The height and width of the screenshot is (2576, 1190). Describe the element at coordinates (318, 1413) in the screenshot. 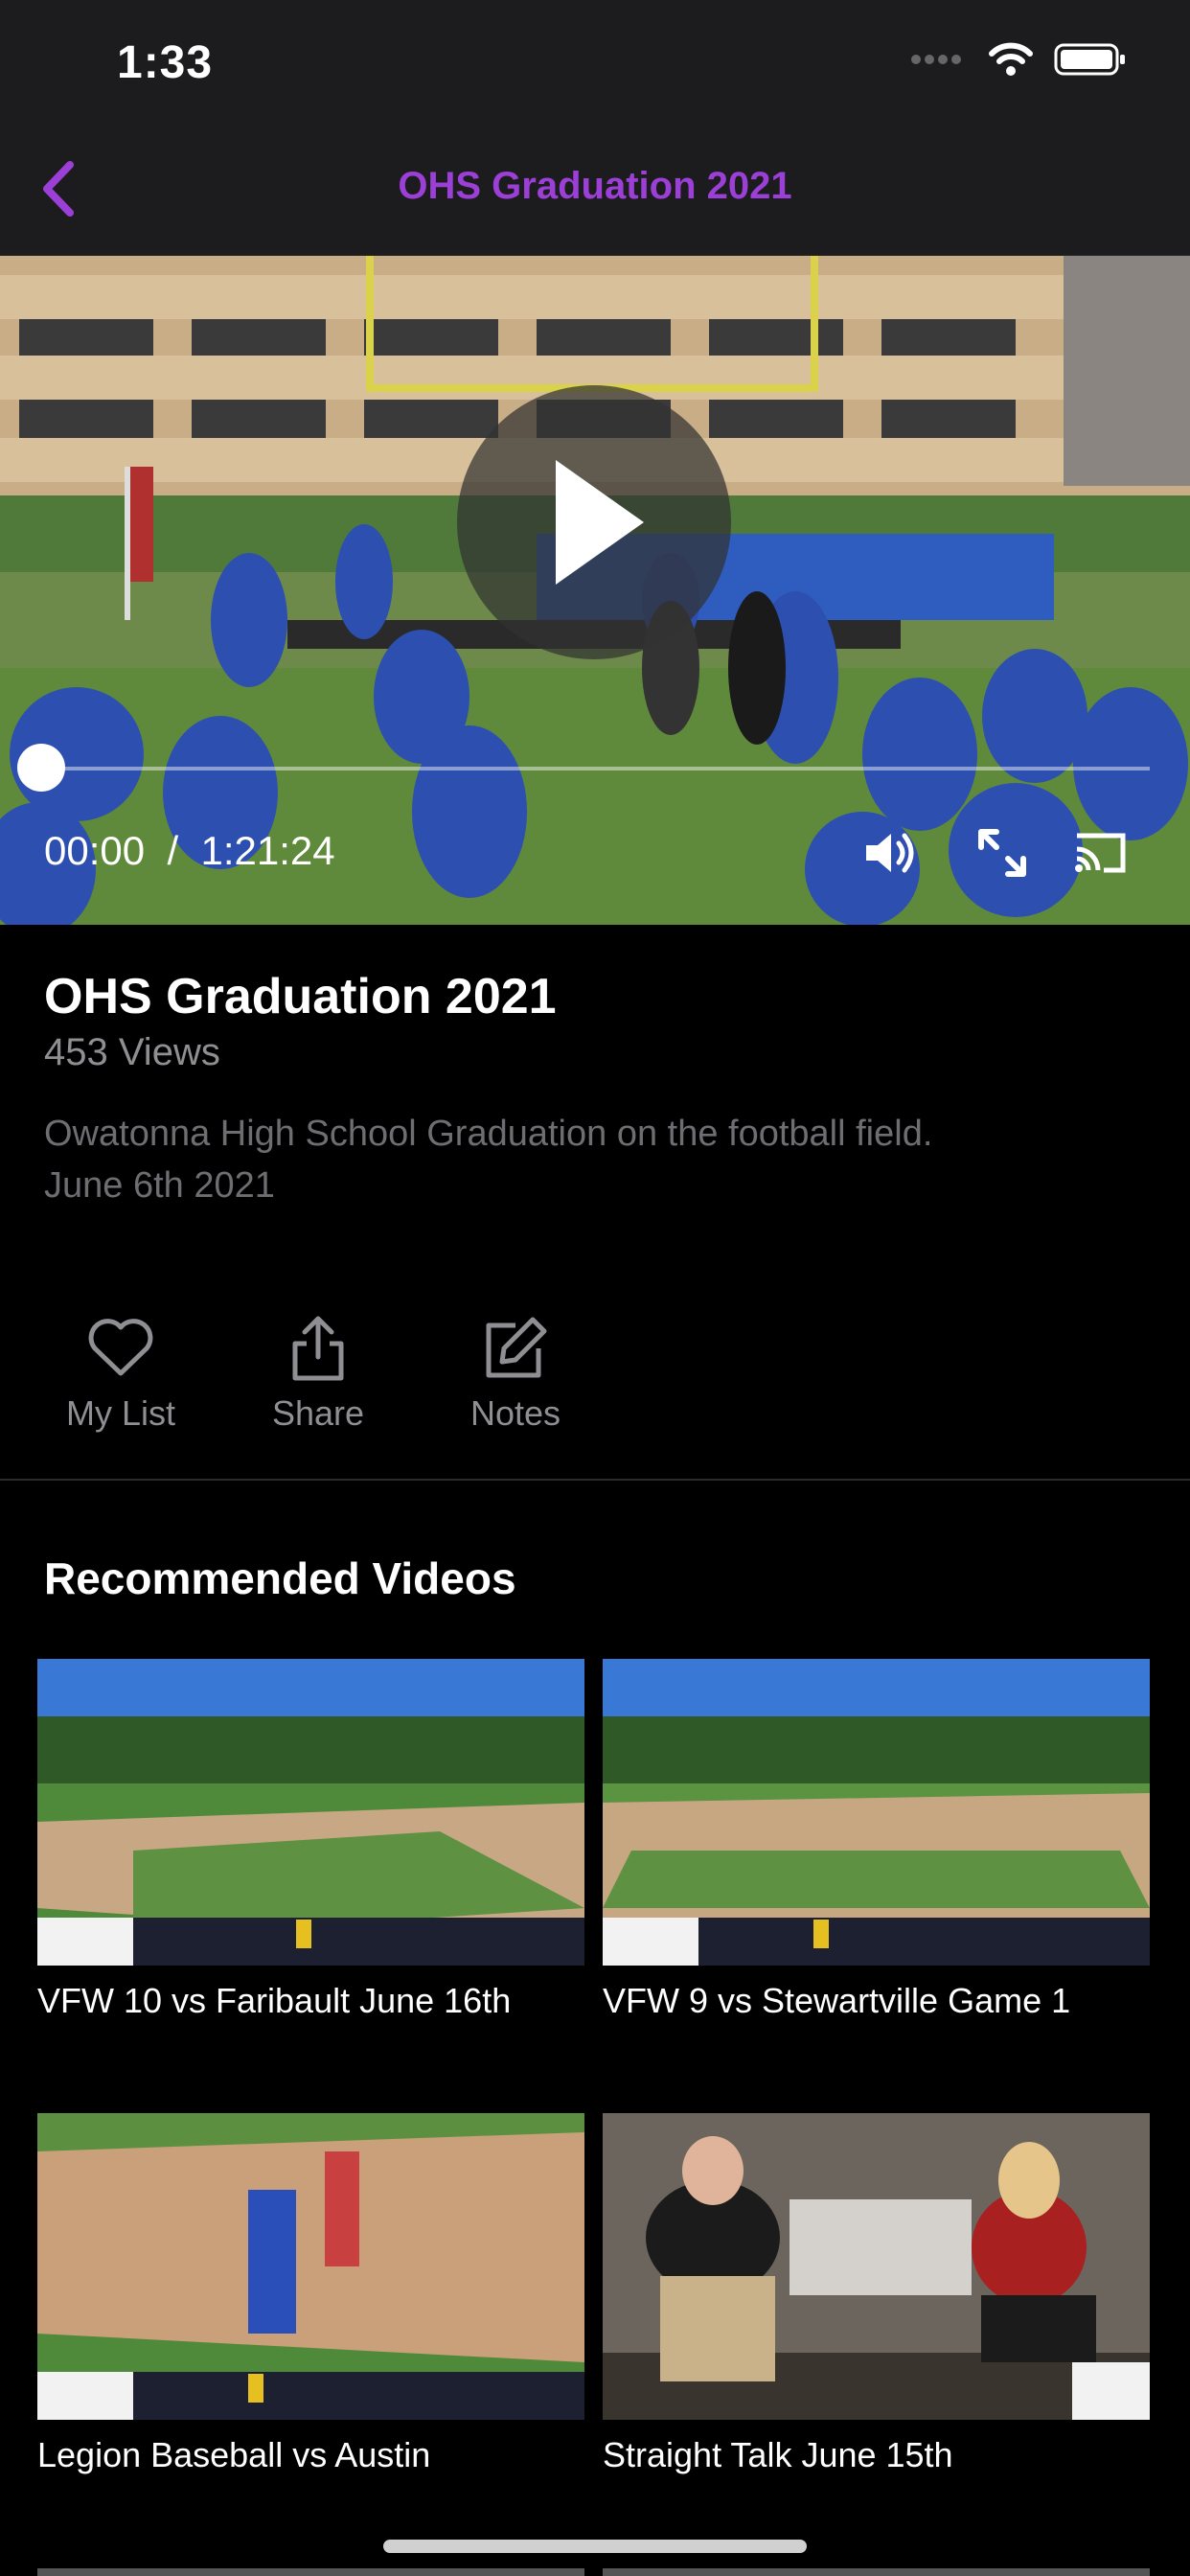

I see `share-label: Share` at that location.